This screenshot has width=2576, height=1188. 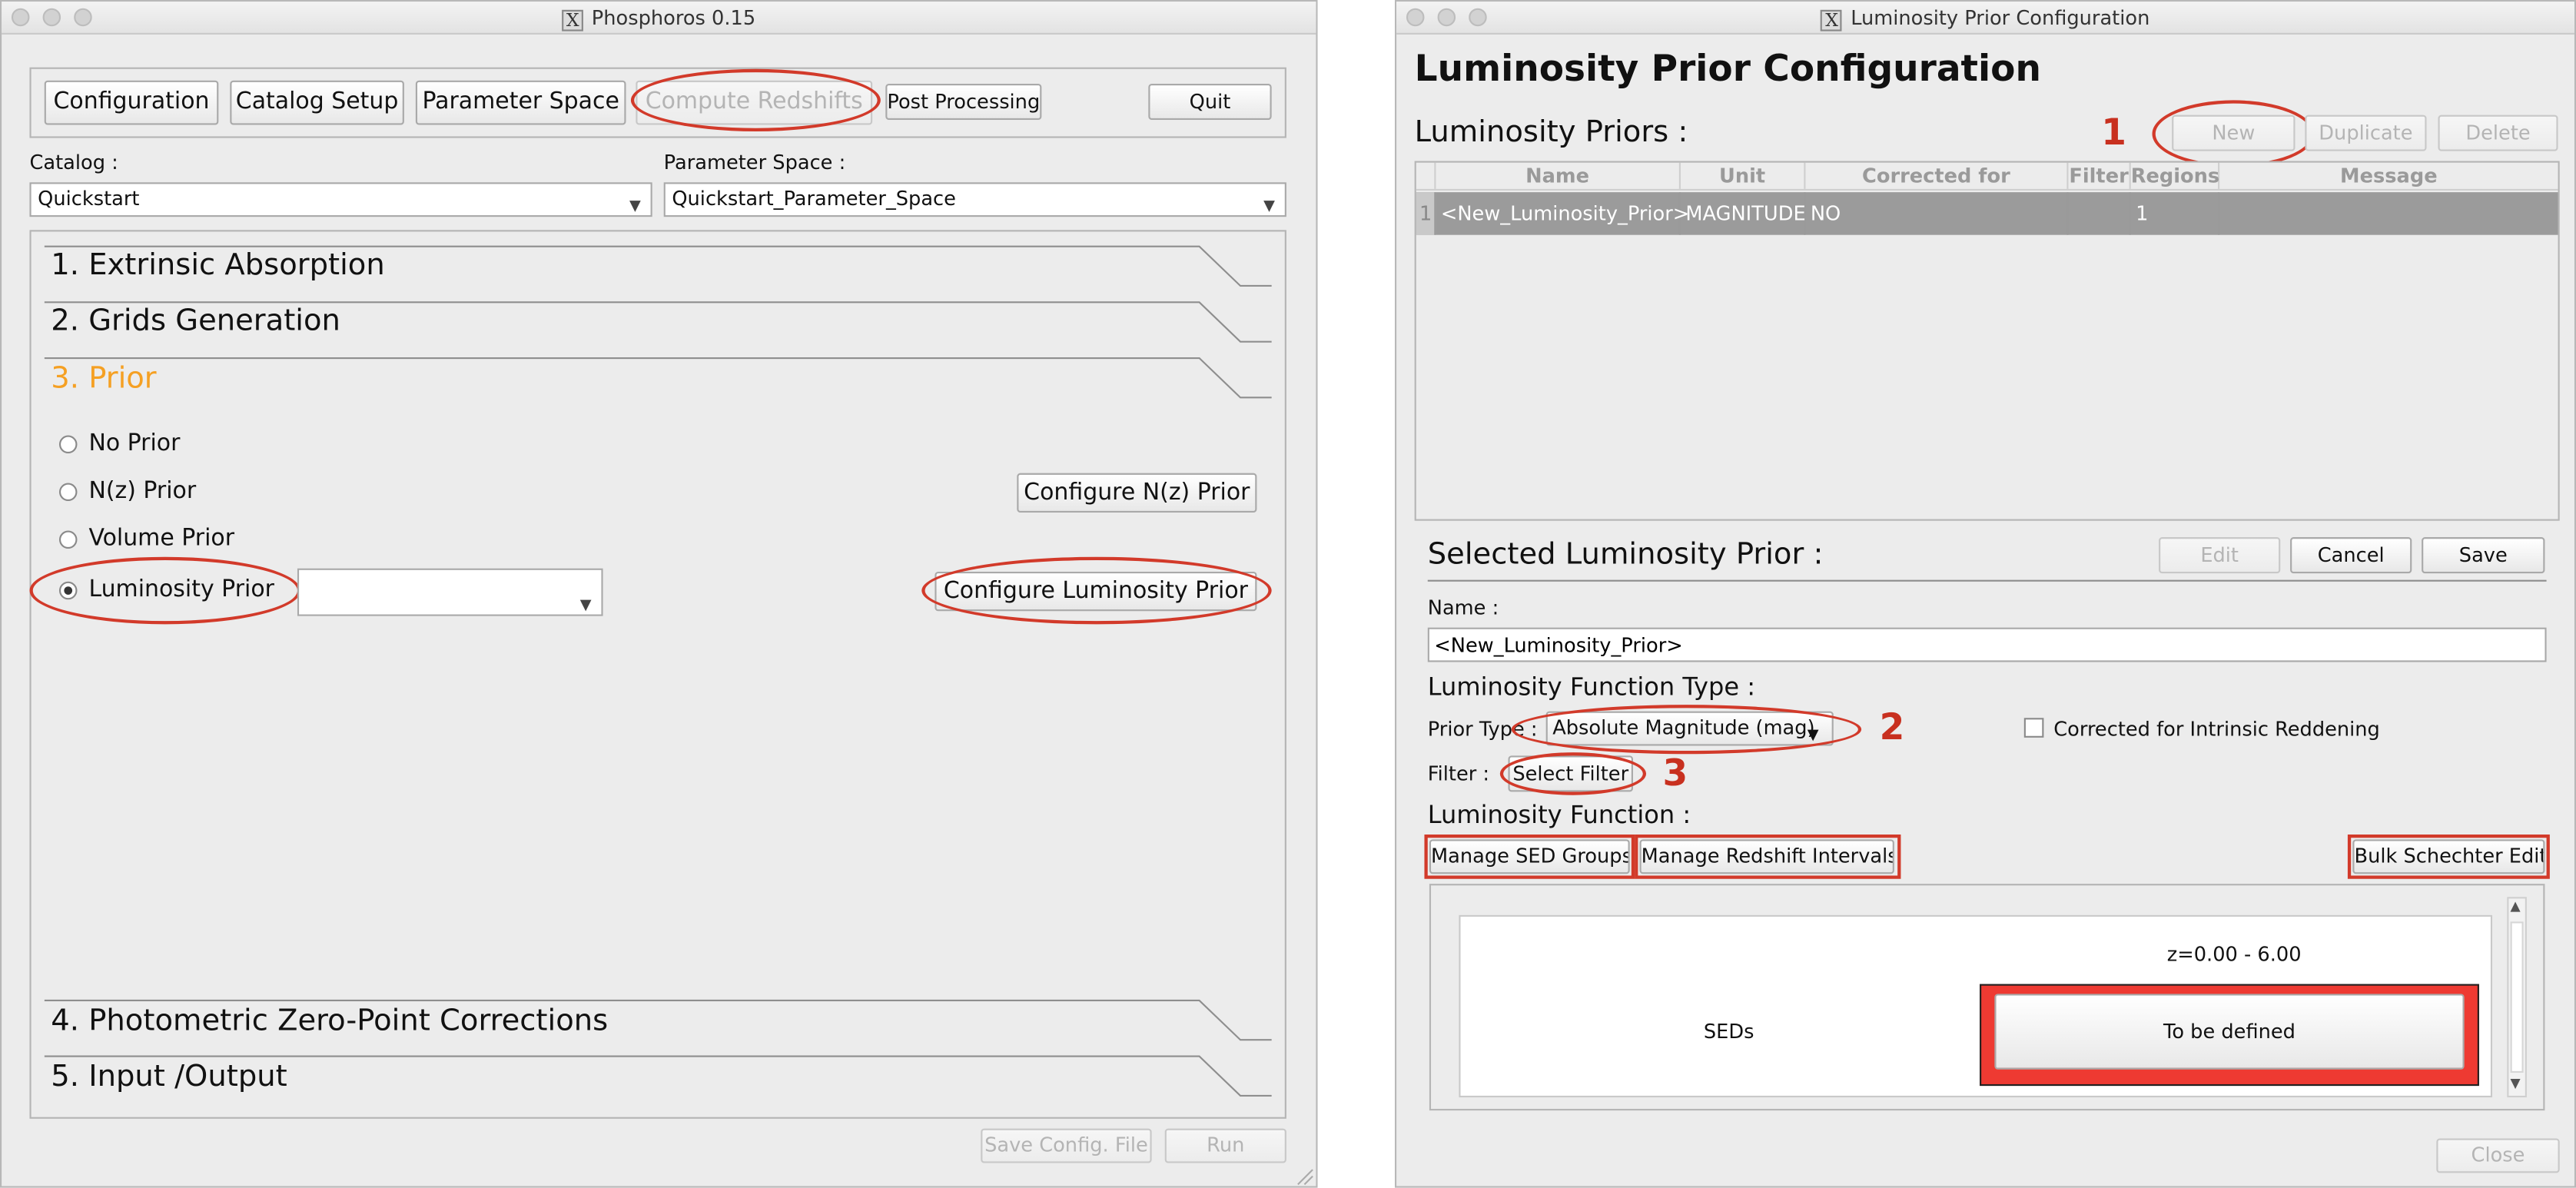 I want to click on column-header-corrected: Corrected for Reddening, so click(x=1937, y=188).